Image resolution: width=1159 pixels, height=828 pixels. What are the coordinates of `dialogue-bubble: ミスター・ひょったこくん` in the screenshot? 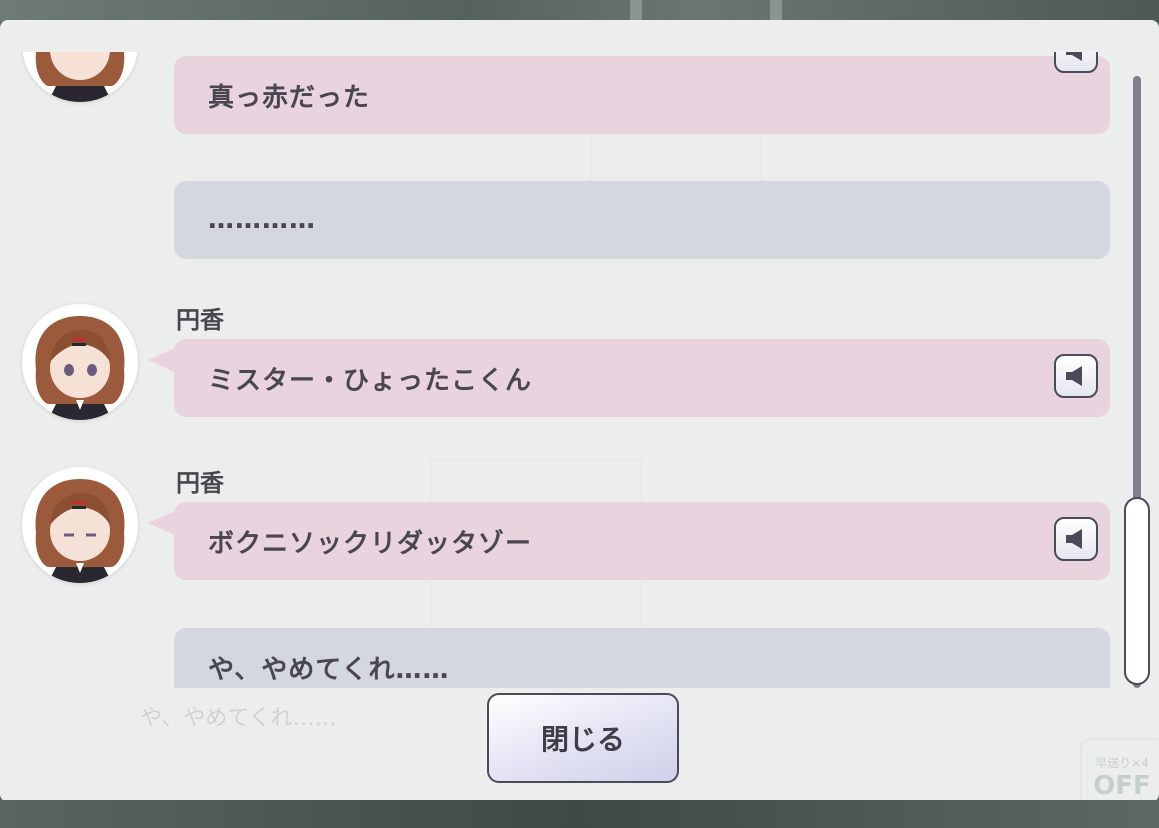 It's located at (642, 378).